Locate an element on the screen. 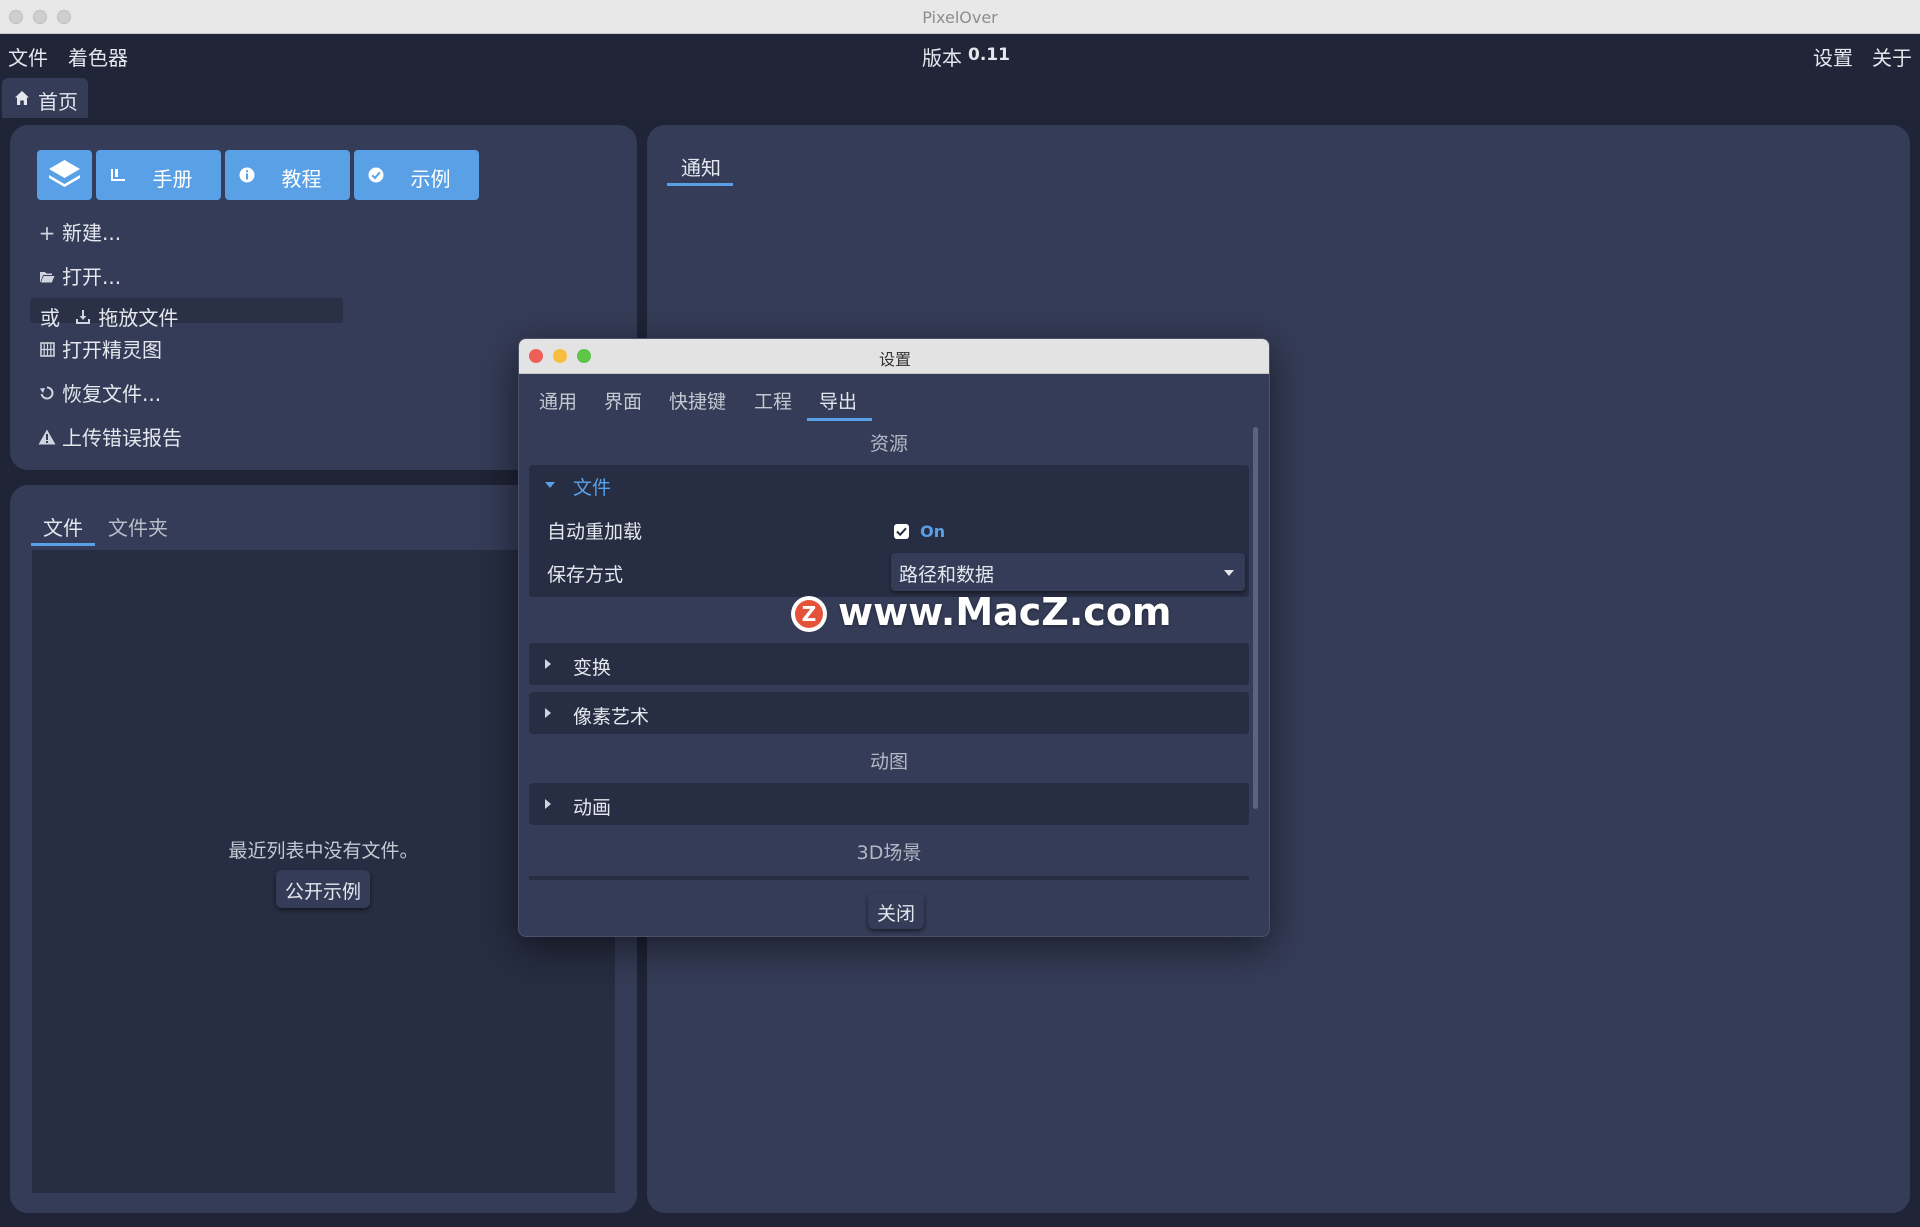  home-icon is located at coordinates (22, 98).